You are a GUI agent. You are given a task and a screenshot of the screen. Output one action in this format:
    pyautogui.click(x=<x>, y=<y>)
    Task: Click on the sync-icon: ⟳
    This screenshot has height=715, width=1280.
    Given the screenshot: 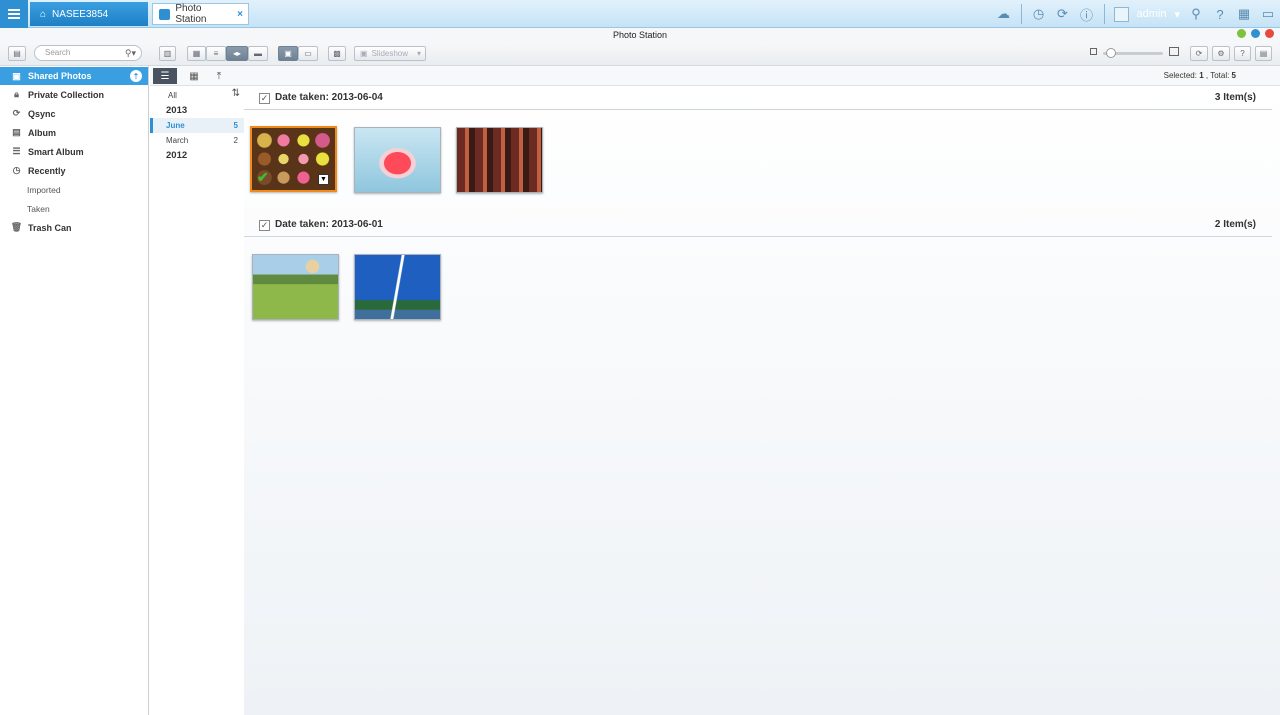 What is the action you would take?
    pyautogui.click(x=16, y=113)
    